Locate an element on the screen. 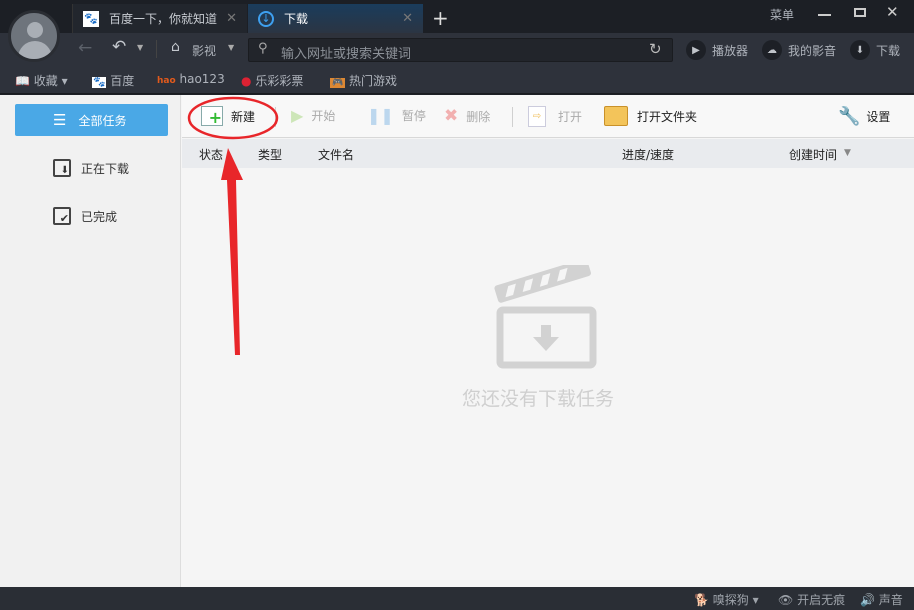 This screenshot has height=610, width=914. label: hao123 is located at coordinates (202, 79).